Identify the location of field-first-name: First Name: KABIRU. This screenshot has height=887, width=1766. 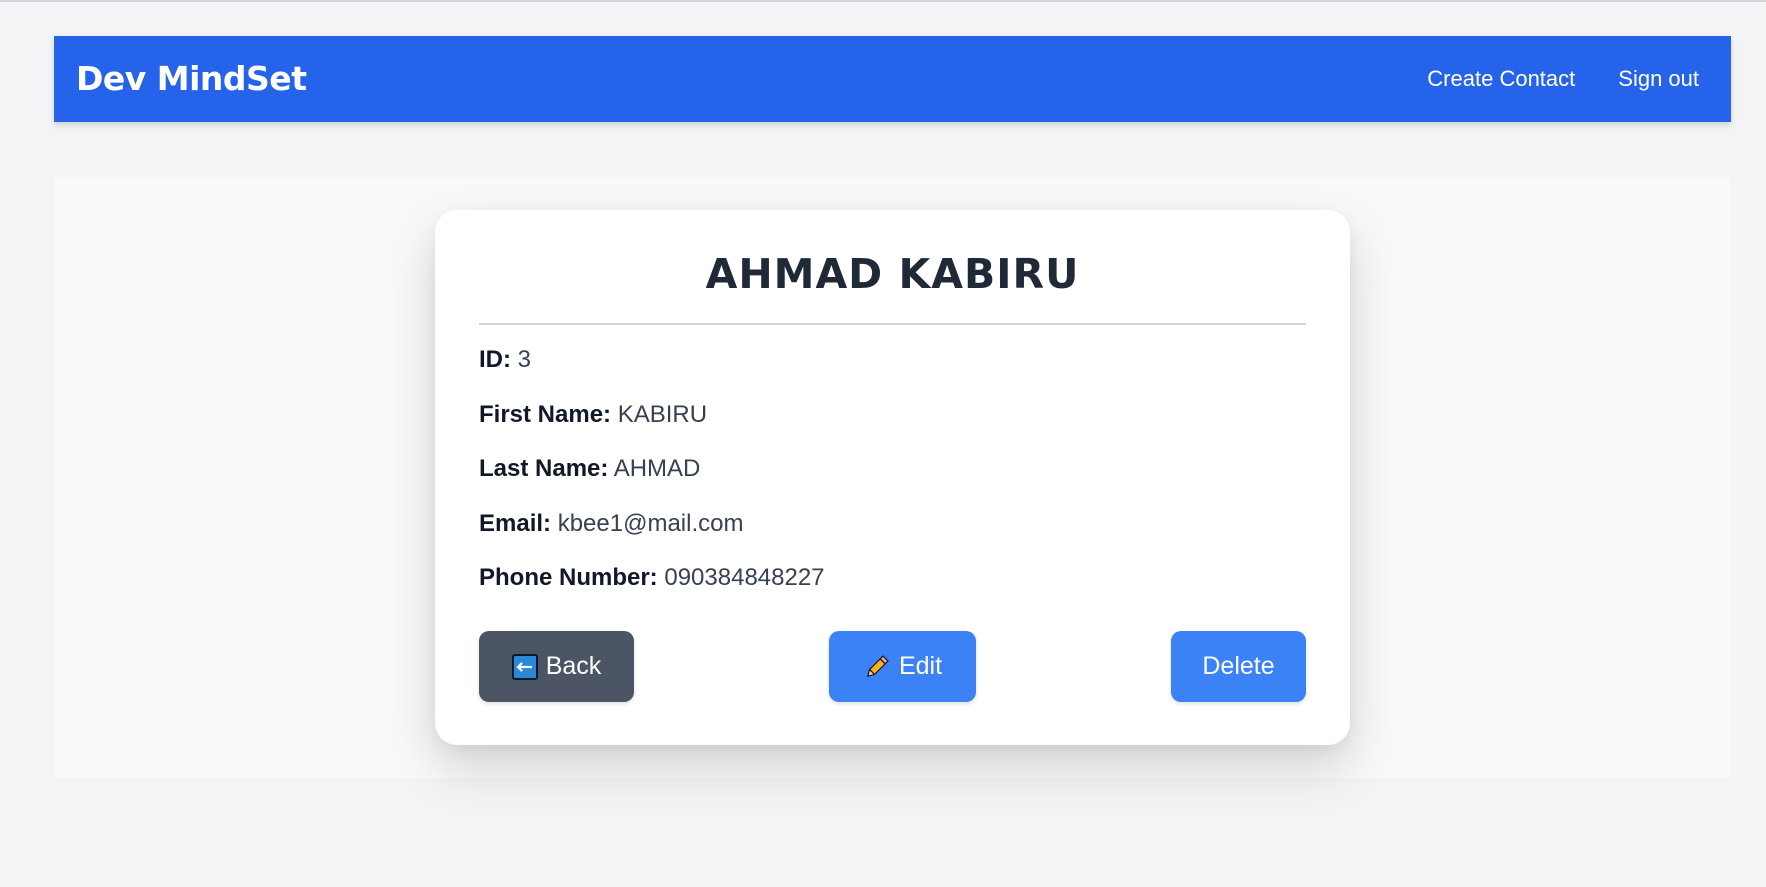
(593, 415).